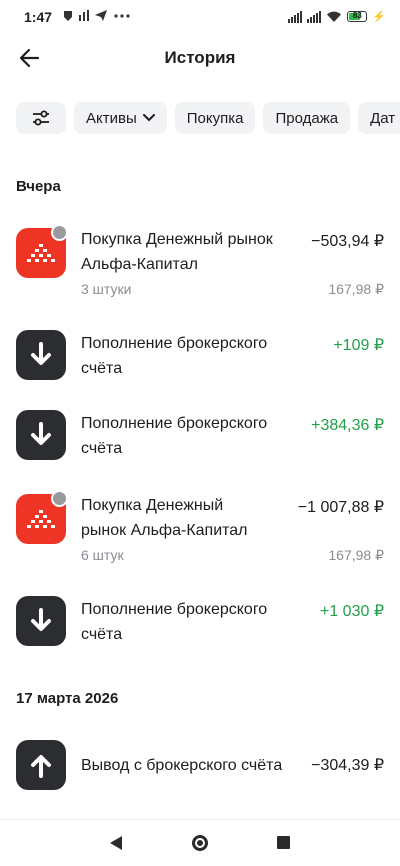 Image resolution: width=400 pixels, height=866 pixels. What do you see at coordinates (38, 186) in the screenshot?
I see `section-header-yesterday: Вчера` at bounding box center [38, 186].